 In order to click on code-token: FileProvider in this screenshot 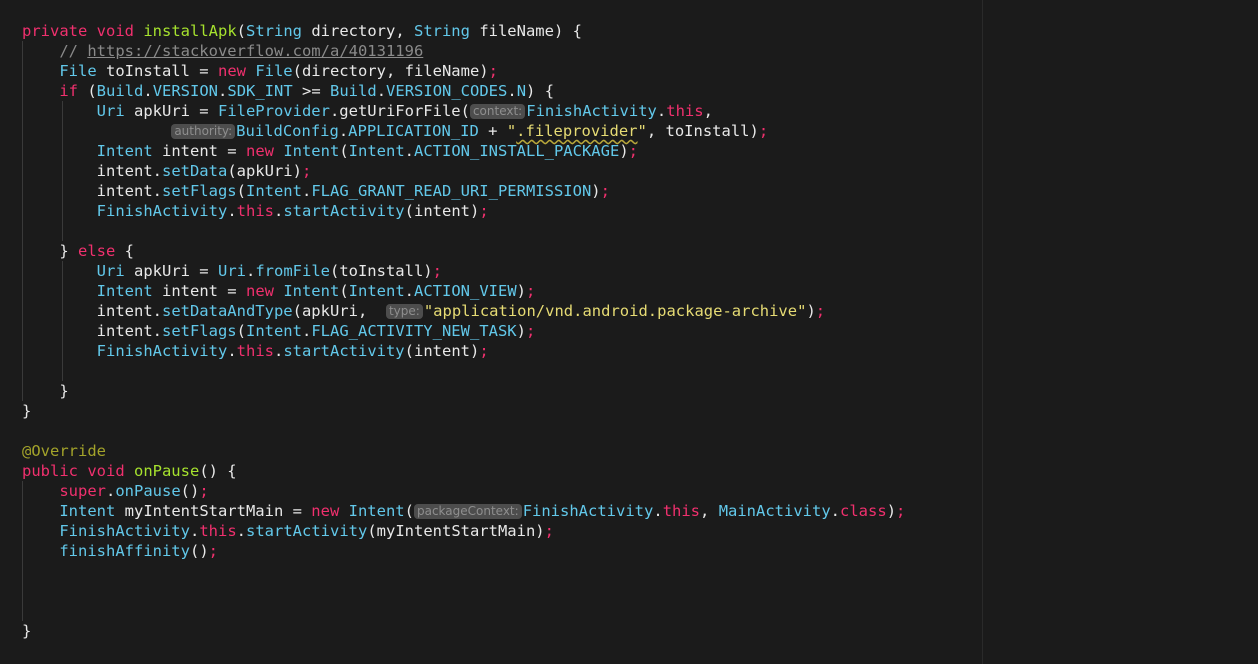, I will do `click(273, 111)`.